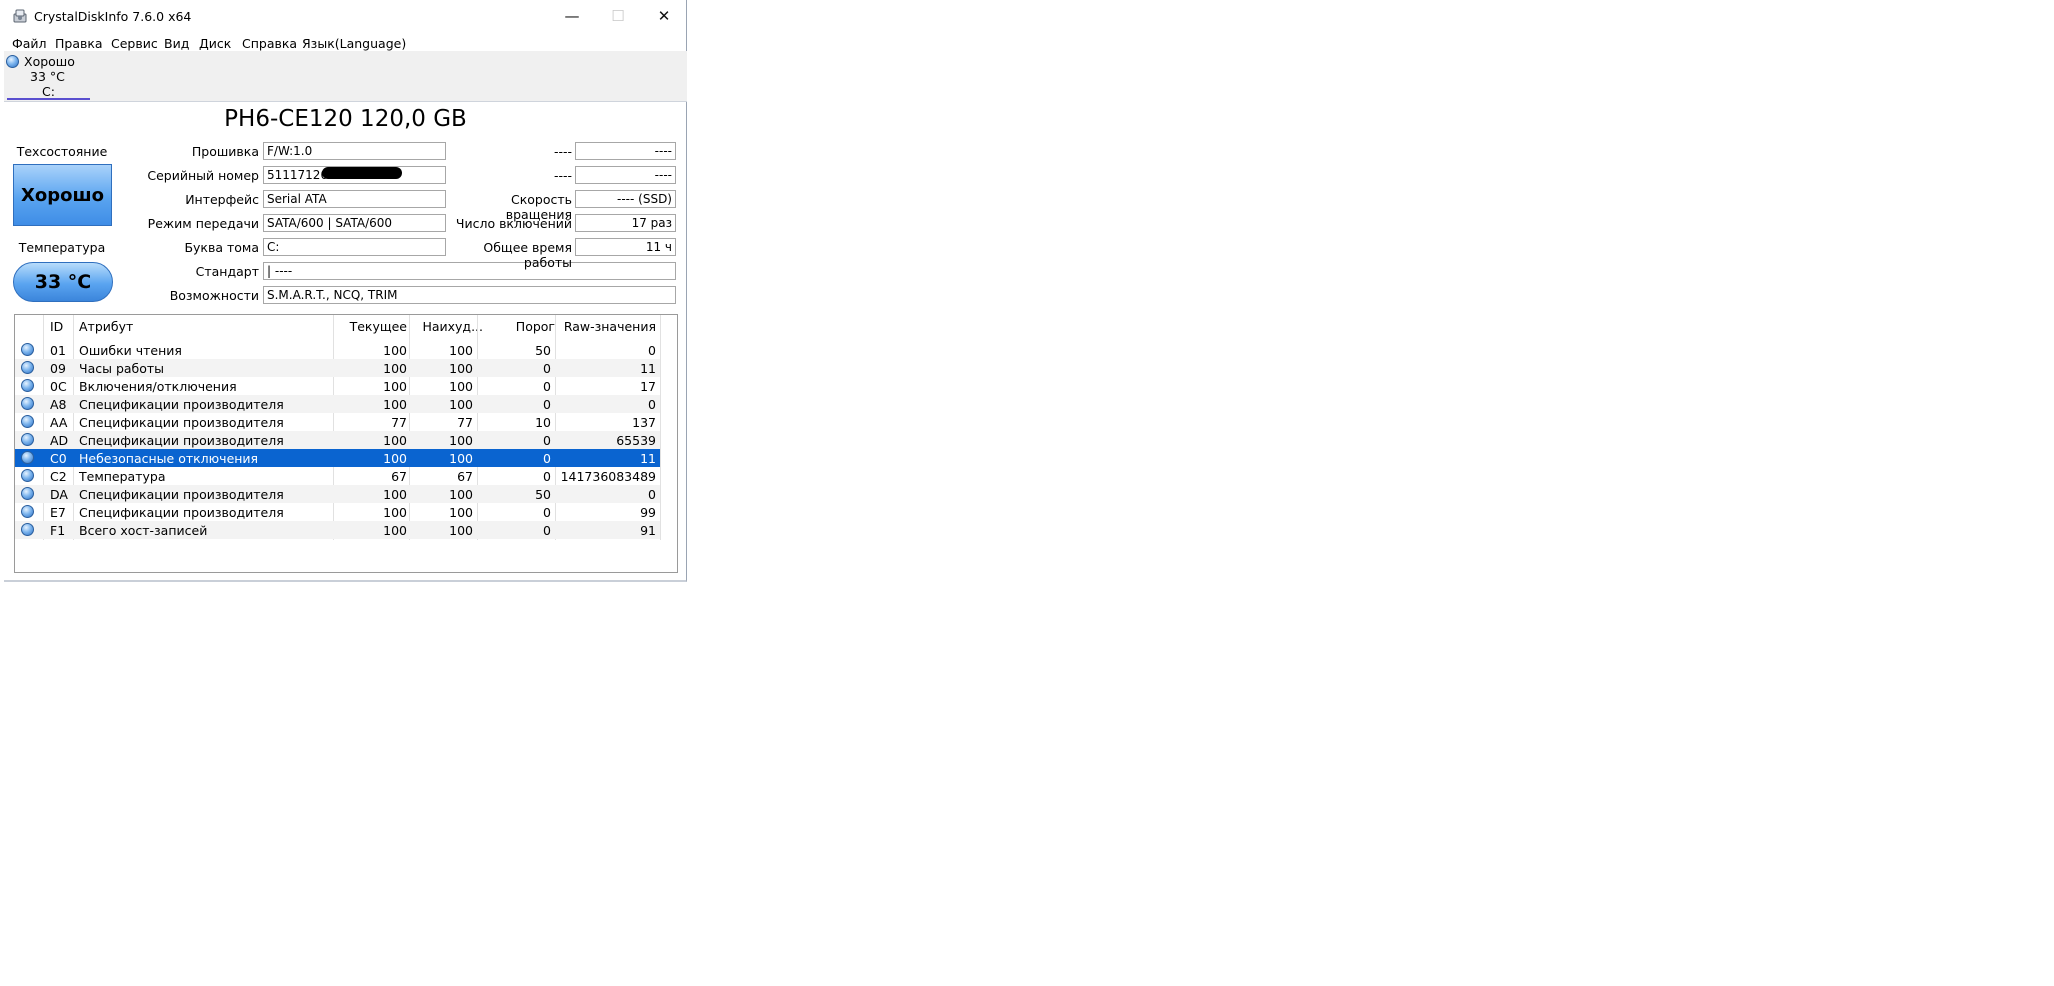  Describe the element at coordinates (337, 476) in the screenshot. I see `table-row: C2 Температура 67 67 0 141736083489` at that location.